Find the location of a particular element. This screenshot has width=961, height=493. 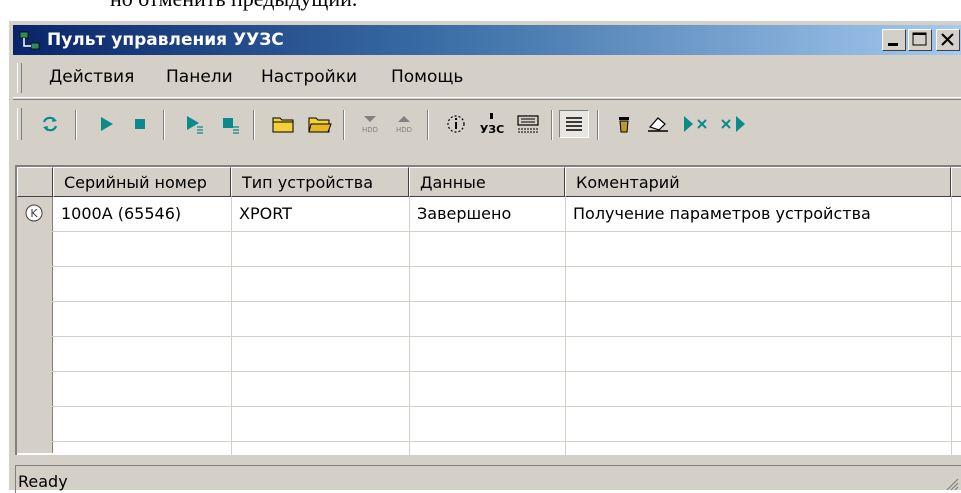

hdd-down-icon: HDD is located at coordinates (370, 125).